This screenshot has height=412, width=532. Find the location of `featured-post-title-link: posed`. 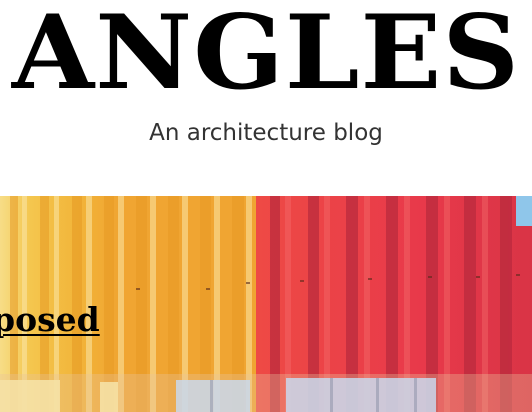

featured-post-title-link: posed is located at coordinates (50, 320).